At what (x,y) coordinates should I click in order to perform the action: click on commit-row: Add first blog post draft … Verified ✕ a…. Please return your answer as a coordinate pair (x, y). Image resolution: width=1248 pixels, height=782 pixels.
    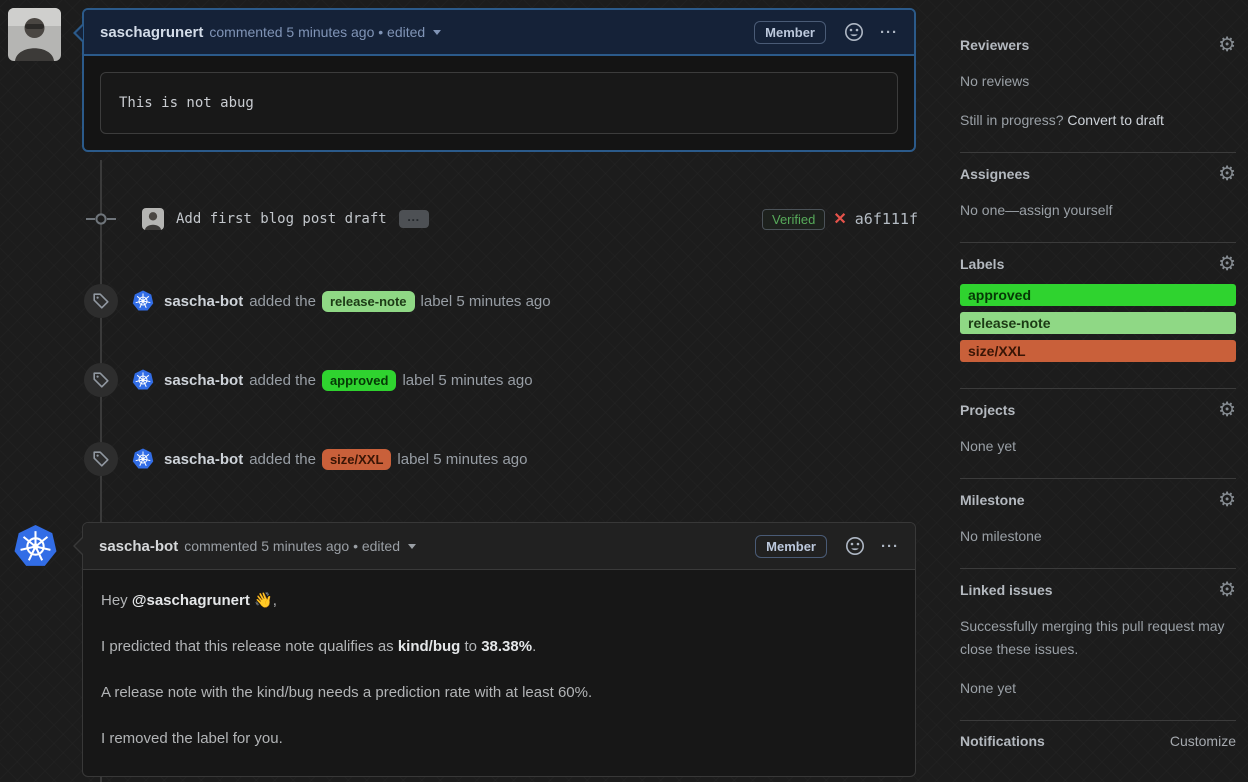
    Looking at the image, I should click on (500, 219).